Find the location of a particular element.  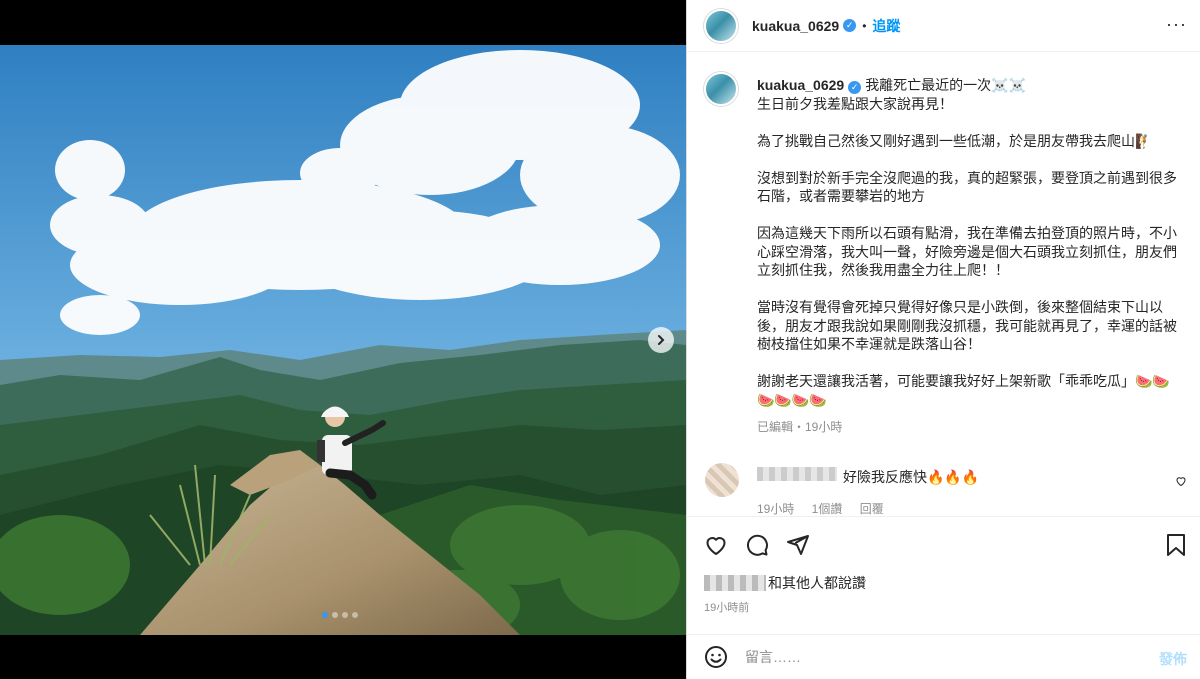

comment-item: 好險我反應快🔥🔥🔥 19小時 1個讚 回覆 is located at coordinates (943, 485).